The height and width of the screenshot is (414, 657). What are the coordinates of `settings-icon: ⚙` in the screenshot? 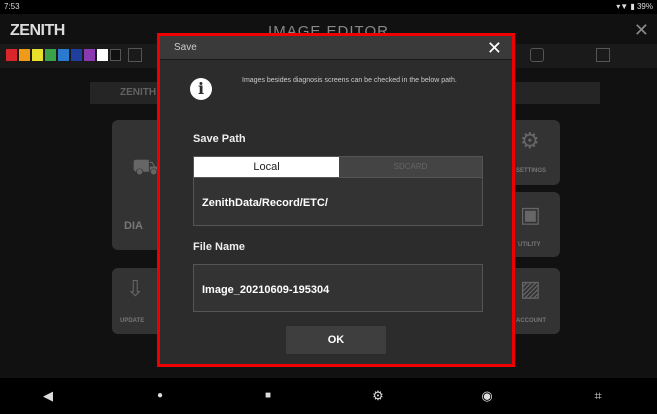 It's located at (378, 396).